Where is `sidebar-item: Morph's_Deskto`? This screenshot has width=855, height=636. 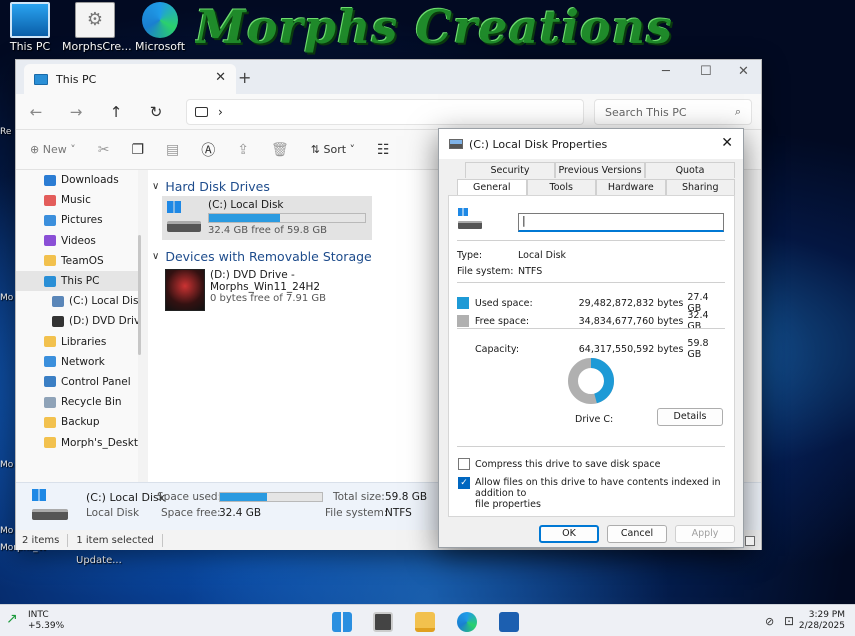
sidebar-item: Morph's_Deskto is located at coordinates (77, 442).